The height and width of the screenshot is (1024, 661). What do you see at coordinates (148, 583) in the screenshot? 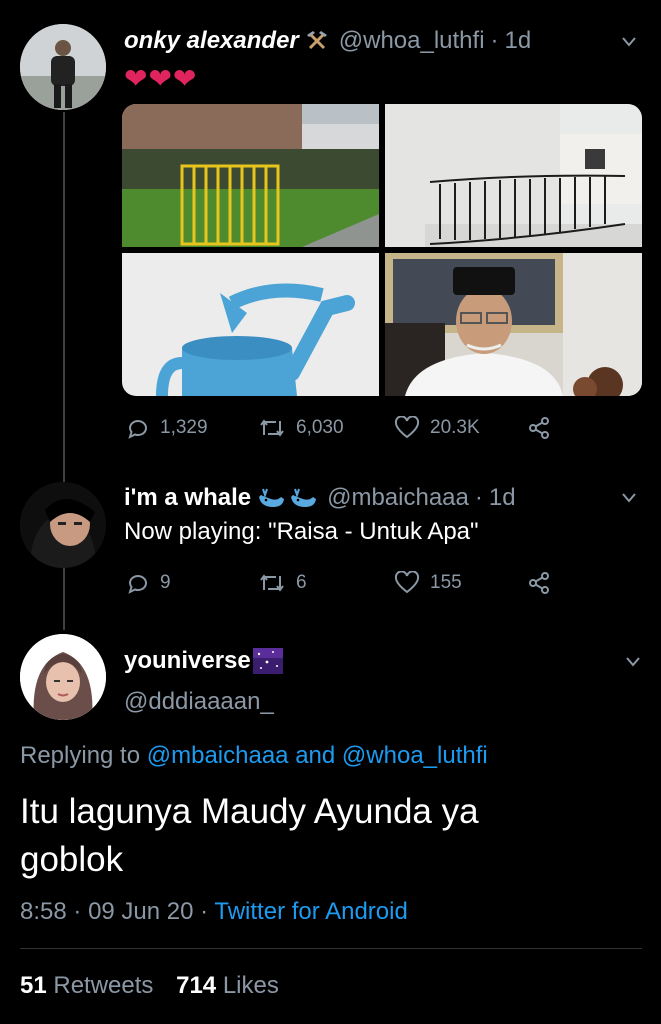
I see `tweet2-reply-button: 9` at bounding box center [148, 583].